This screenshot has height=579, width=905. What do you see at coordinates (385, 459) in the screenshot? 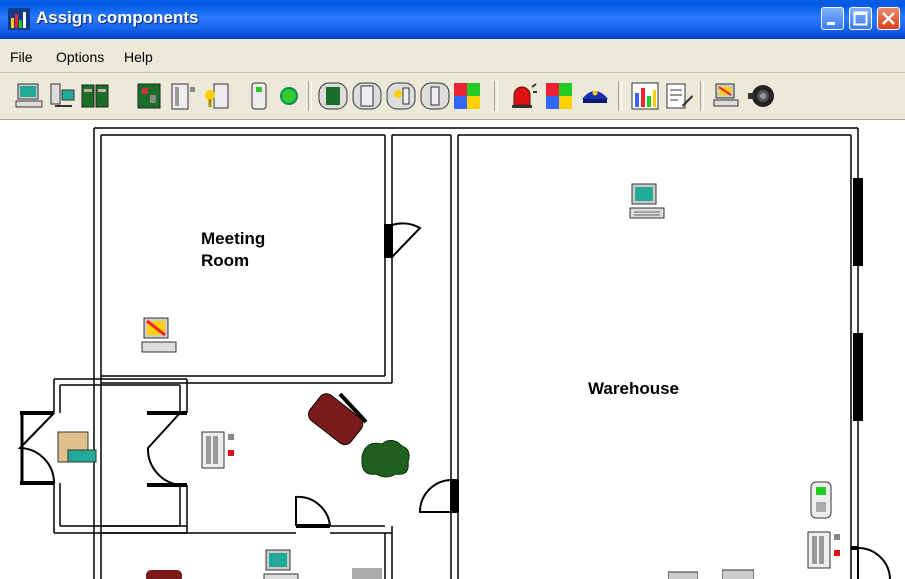
I see `plant-icon` at bounding box center [385, 459].